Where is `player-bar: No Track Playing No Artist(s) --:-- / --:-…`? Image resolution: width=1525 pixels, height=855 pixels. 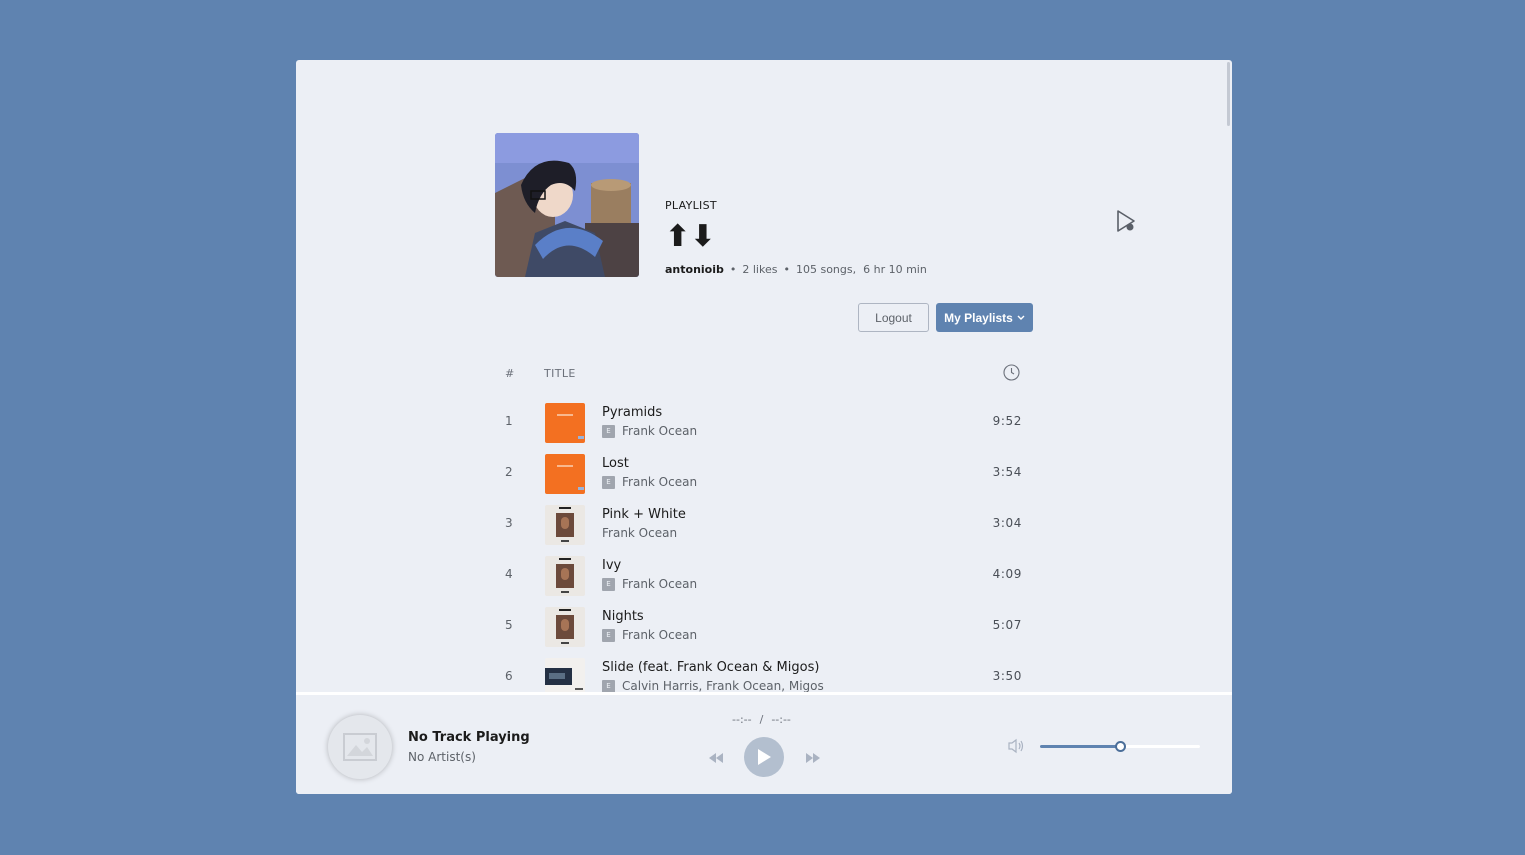 player-bar: No Track Playing No Artist(s) --:-- / --:-… is located at coordinates (764, 743).